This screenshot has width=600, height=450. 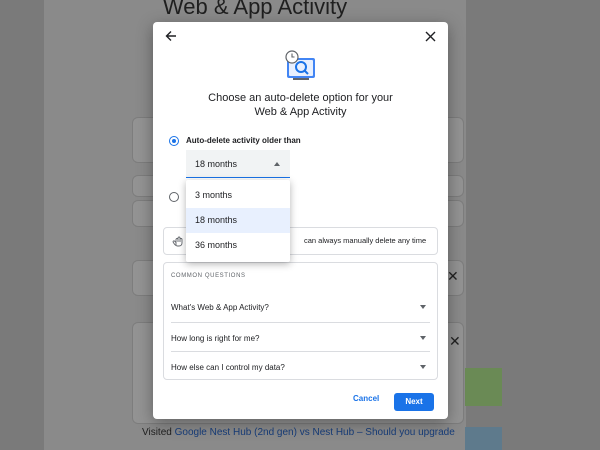 I want to click on cancel-button: Cancel, so click(x=366, y=398).